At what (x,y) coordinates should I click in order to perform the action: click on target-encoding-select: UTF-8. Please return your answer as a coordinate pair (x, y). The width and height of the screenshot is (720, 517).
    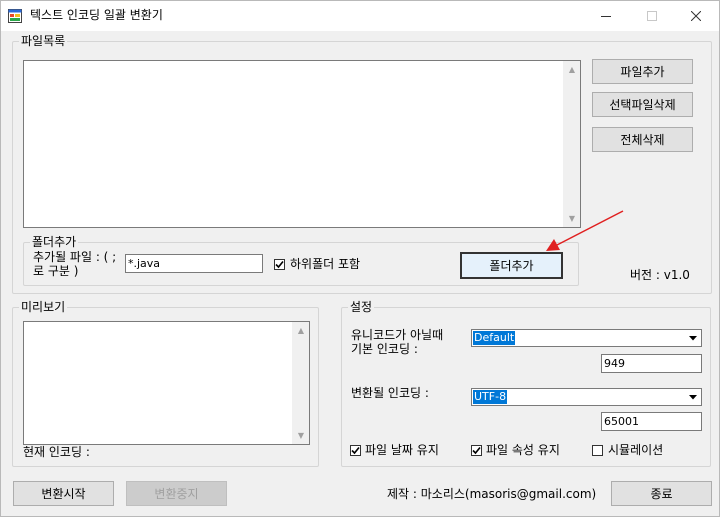
    Looking at the image, I should click on (586, 397).